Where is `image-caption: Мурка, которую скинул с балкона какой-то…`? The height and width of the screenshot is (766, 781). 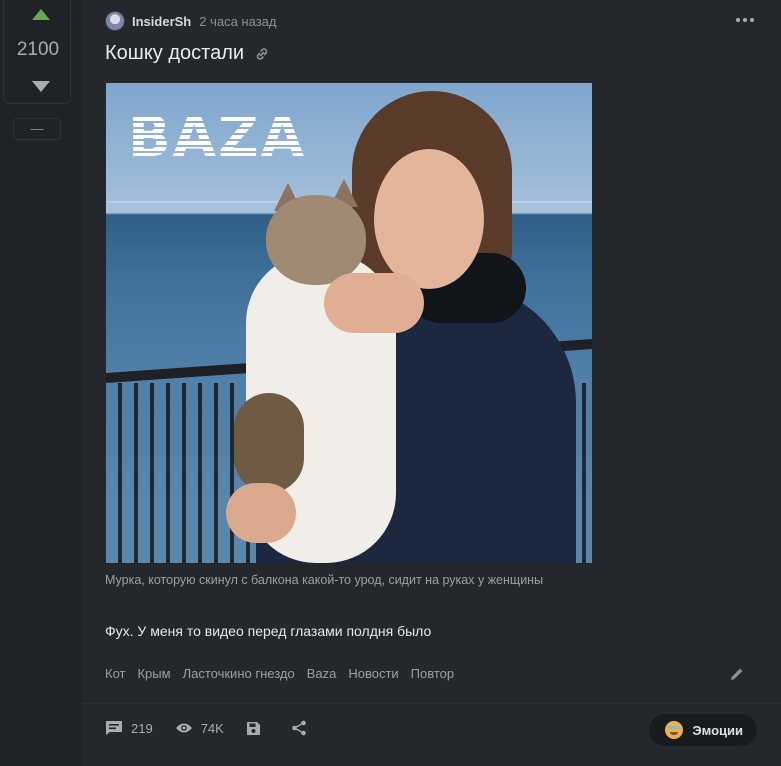 image-caption: Мурка, которую скинул с балкона какой-то… is located at coordinates (324, 580).